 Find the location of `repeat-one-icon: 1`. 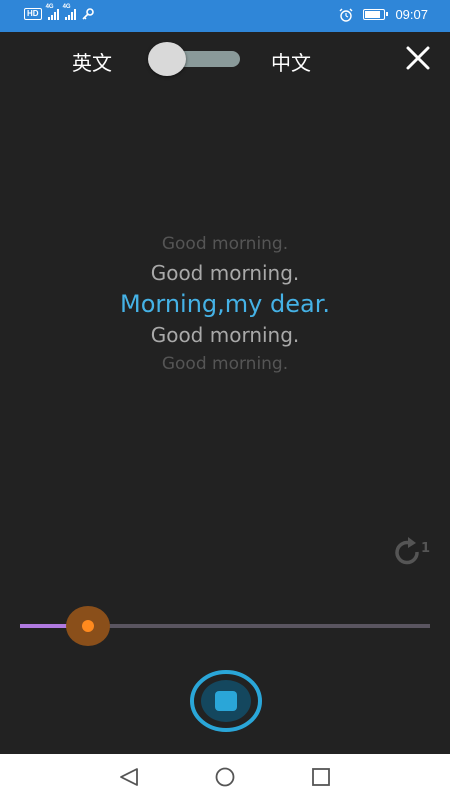

repeat-one-icon: 1 is located at coordinates (412, 551).